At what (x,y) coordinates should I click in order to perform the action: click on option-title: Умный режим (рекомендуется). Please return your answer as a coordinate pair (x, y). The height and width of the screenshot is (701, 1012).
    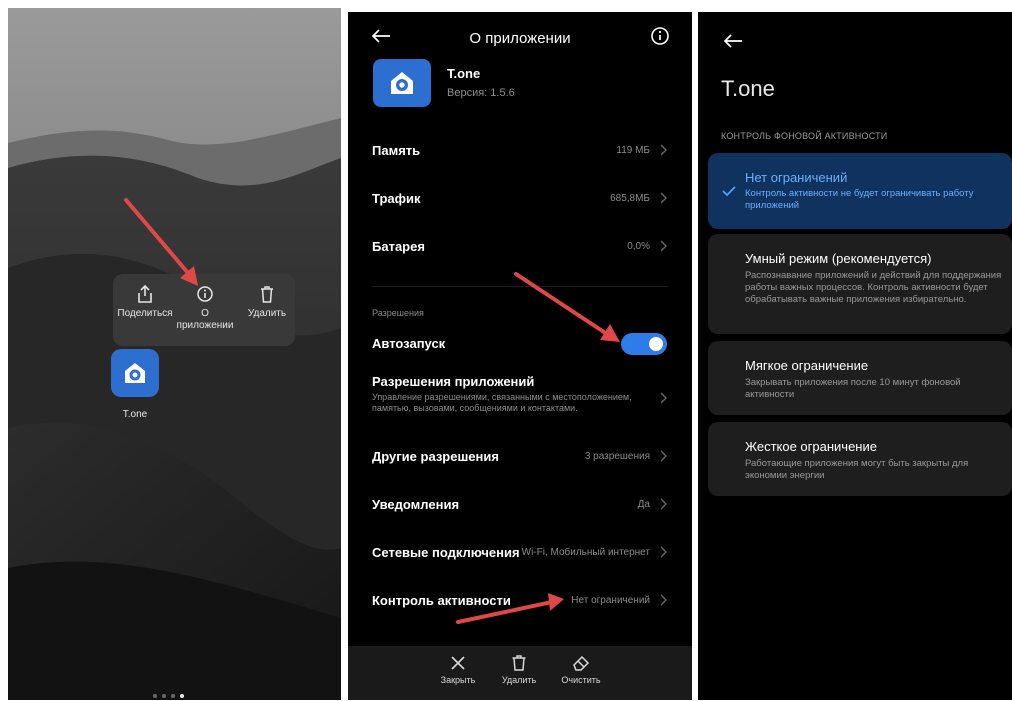
    Looking at the image, I should click on (838, 258).